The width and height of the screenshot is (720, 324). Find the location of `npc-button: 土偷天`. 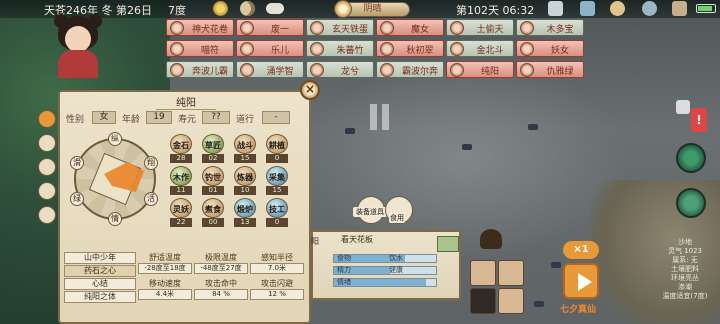

npc-button: 土偷天 is located at coordinates (480, 27).